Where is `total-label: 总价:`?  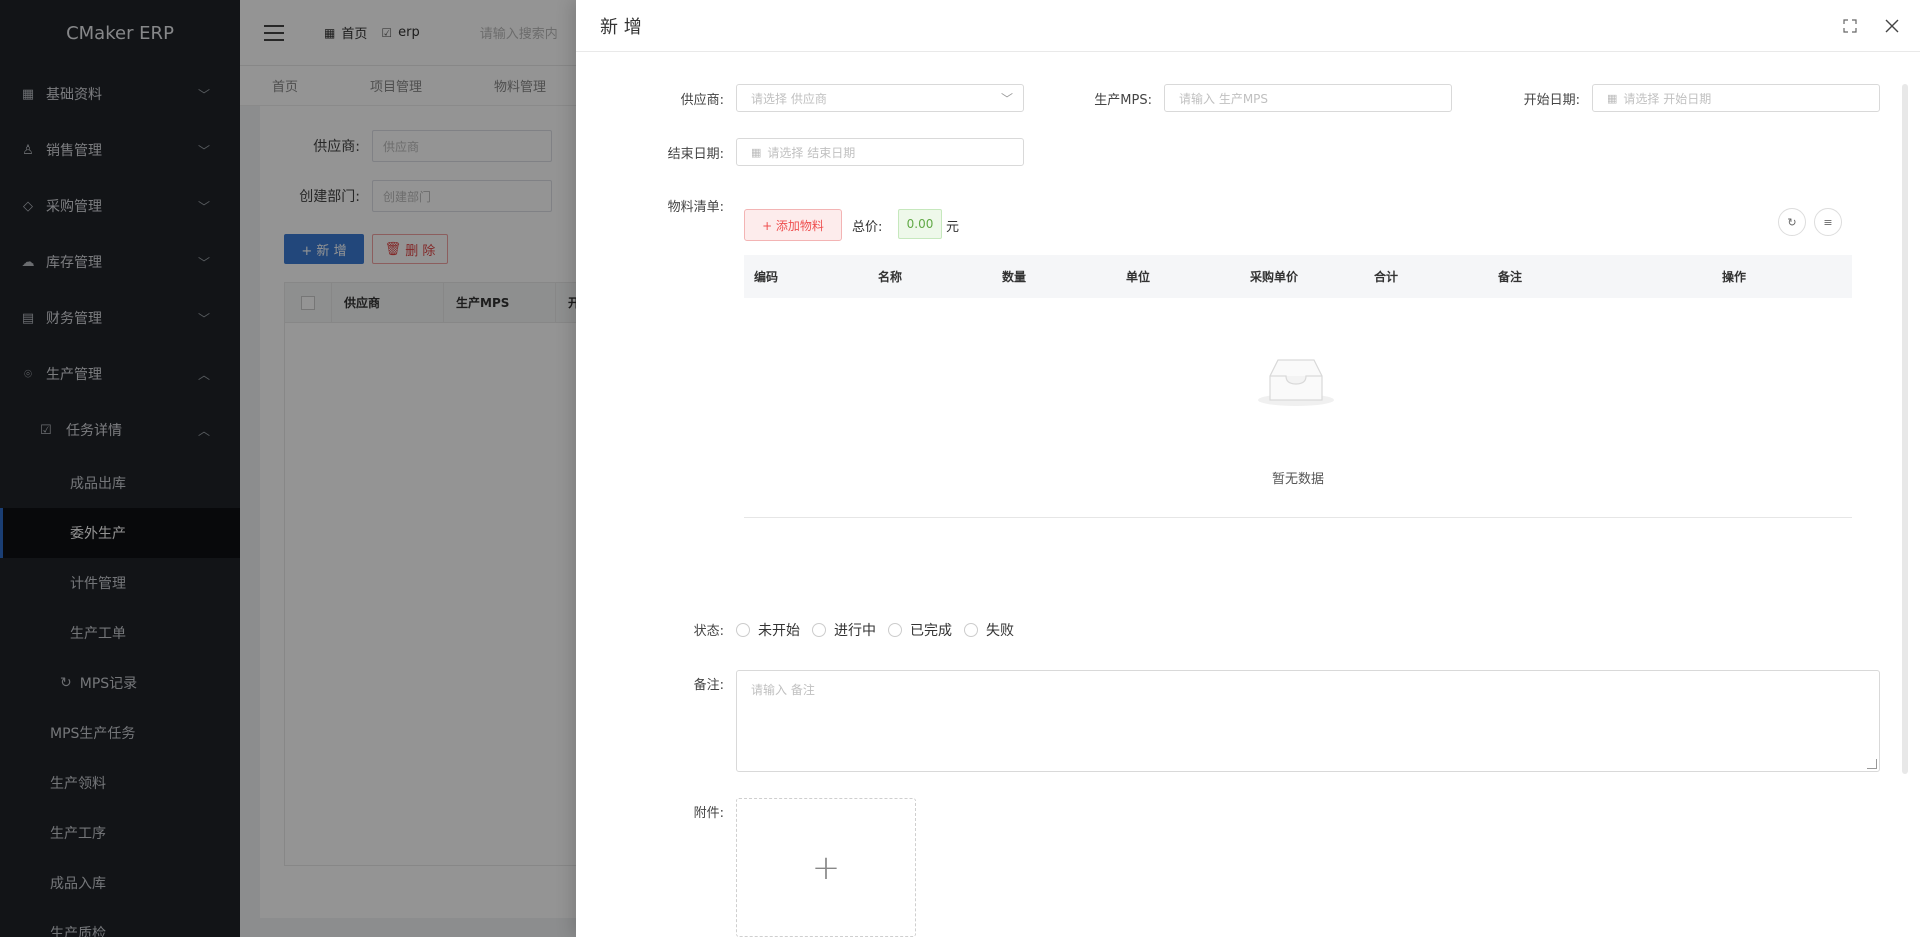
total-label: 总价: is located at coordinates (867, 227).